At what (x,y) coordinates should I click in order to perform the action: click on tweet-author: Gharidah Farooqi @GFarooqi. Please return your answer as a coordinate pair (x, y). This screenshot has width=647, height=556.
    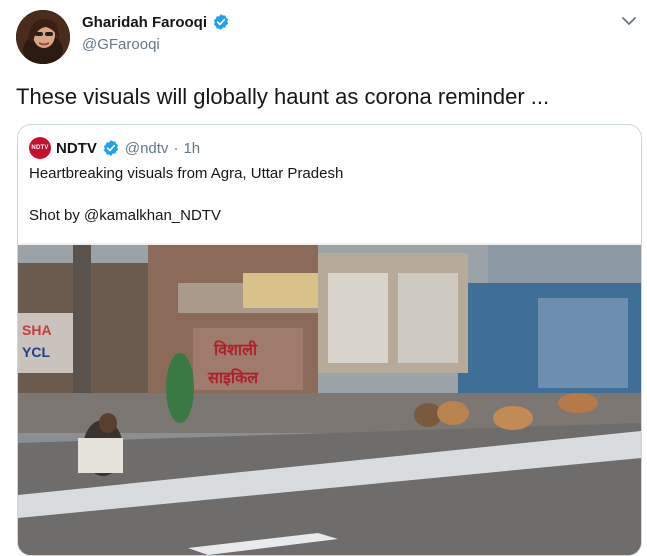
    Looking at the image, I should click on (156, 33).